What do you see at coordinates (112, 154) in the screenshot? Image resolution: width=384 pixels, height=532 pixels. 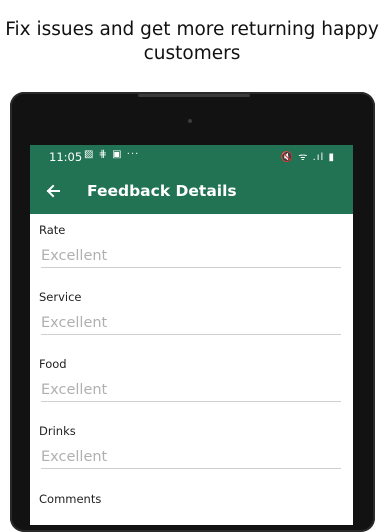 I see `notification-icons: ▨ ⋕ ▣ ···` at bounding box center [112, 154].